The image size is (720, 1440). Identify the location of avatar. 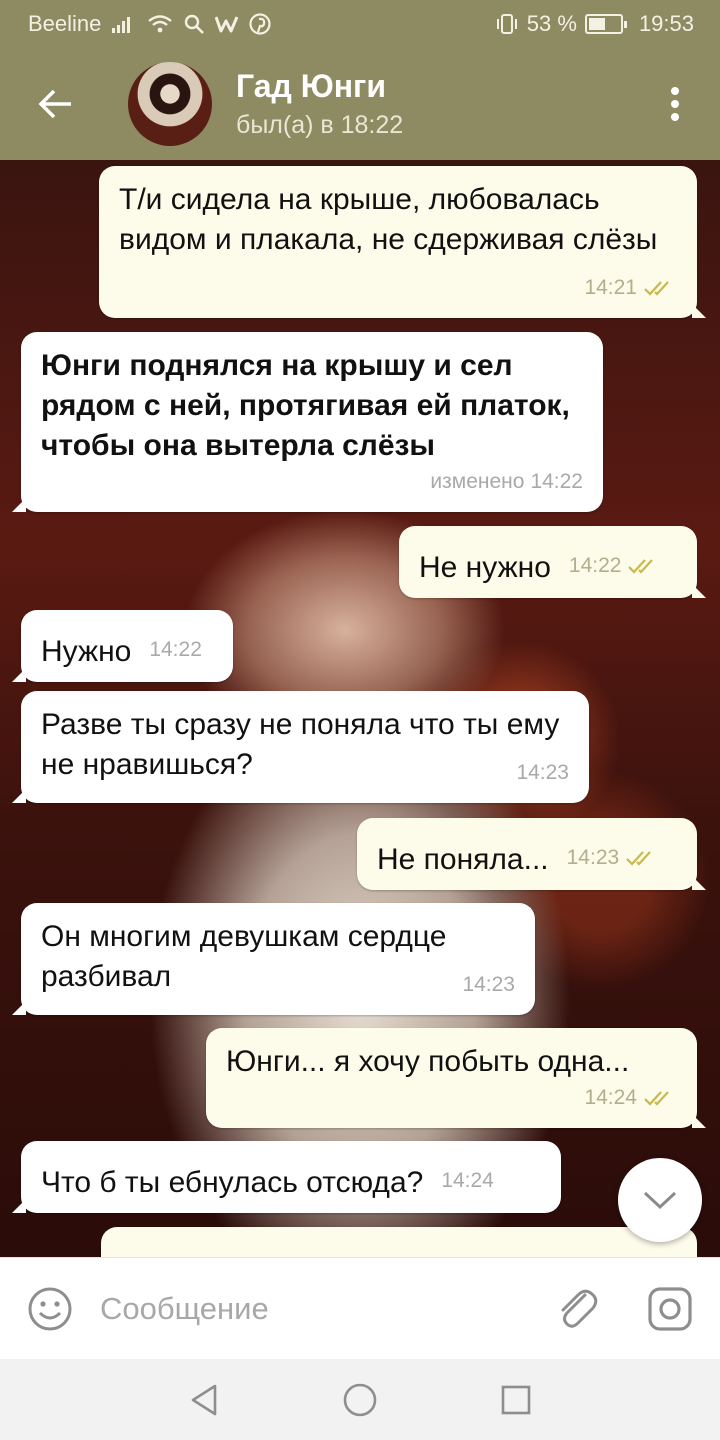
(170, 104).